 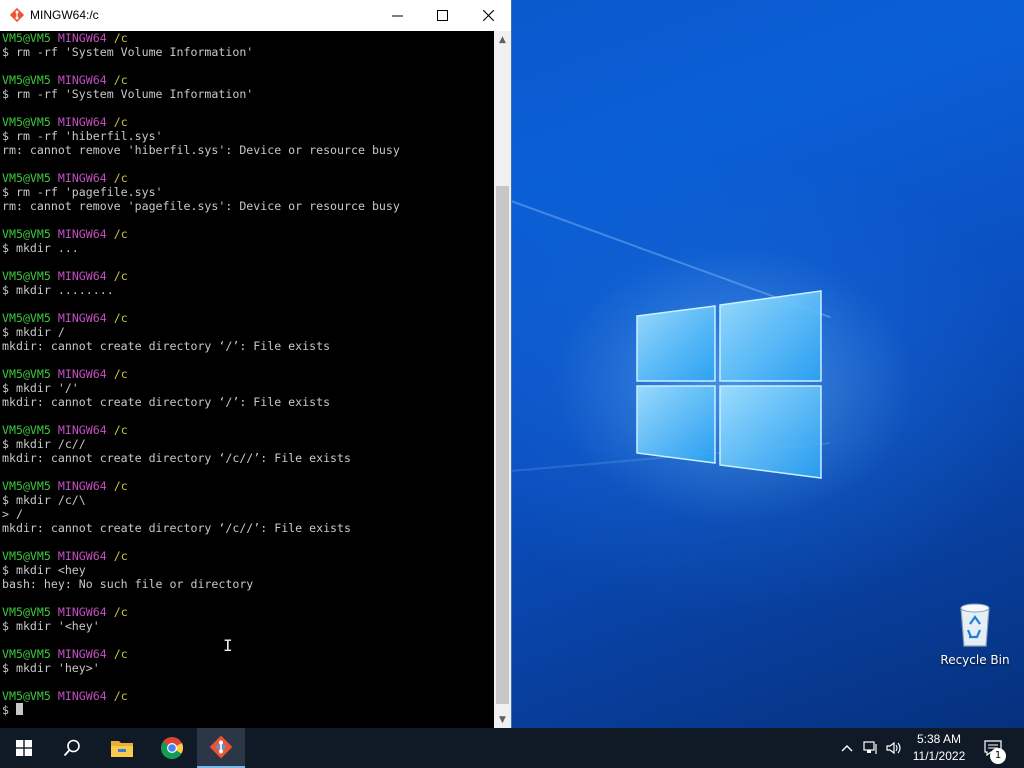 I want to click on file-explorer-button, so click(x=122, y=748).